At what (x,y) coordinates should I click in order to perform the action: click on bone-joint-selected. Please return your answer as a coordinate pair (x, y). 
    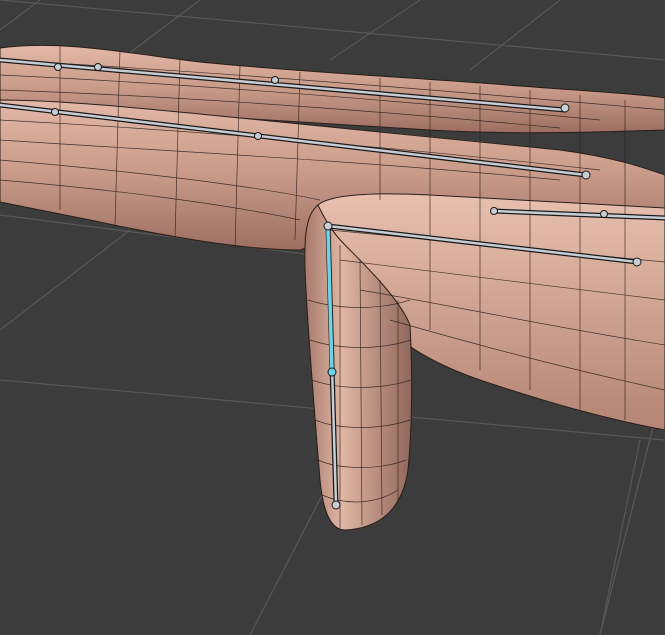
    Looking at the image, I should click on (332, 372).